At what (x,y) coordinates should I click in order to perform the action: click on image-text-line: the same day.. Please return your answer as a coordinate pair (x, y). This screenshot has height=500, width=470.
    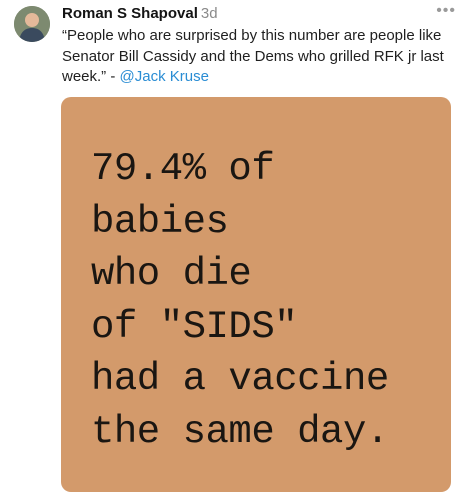
    Looking at the image, I should click on (240, 431).